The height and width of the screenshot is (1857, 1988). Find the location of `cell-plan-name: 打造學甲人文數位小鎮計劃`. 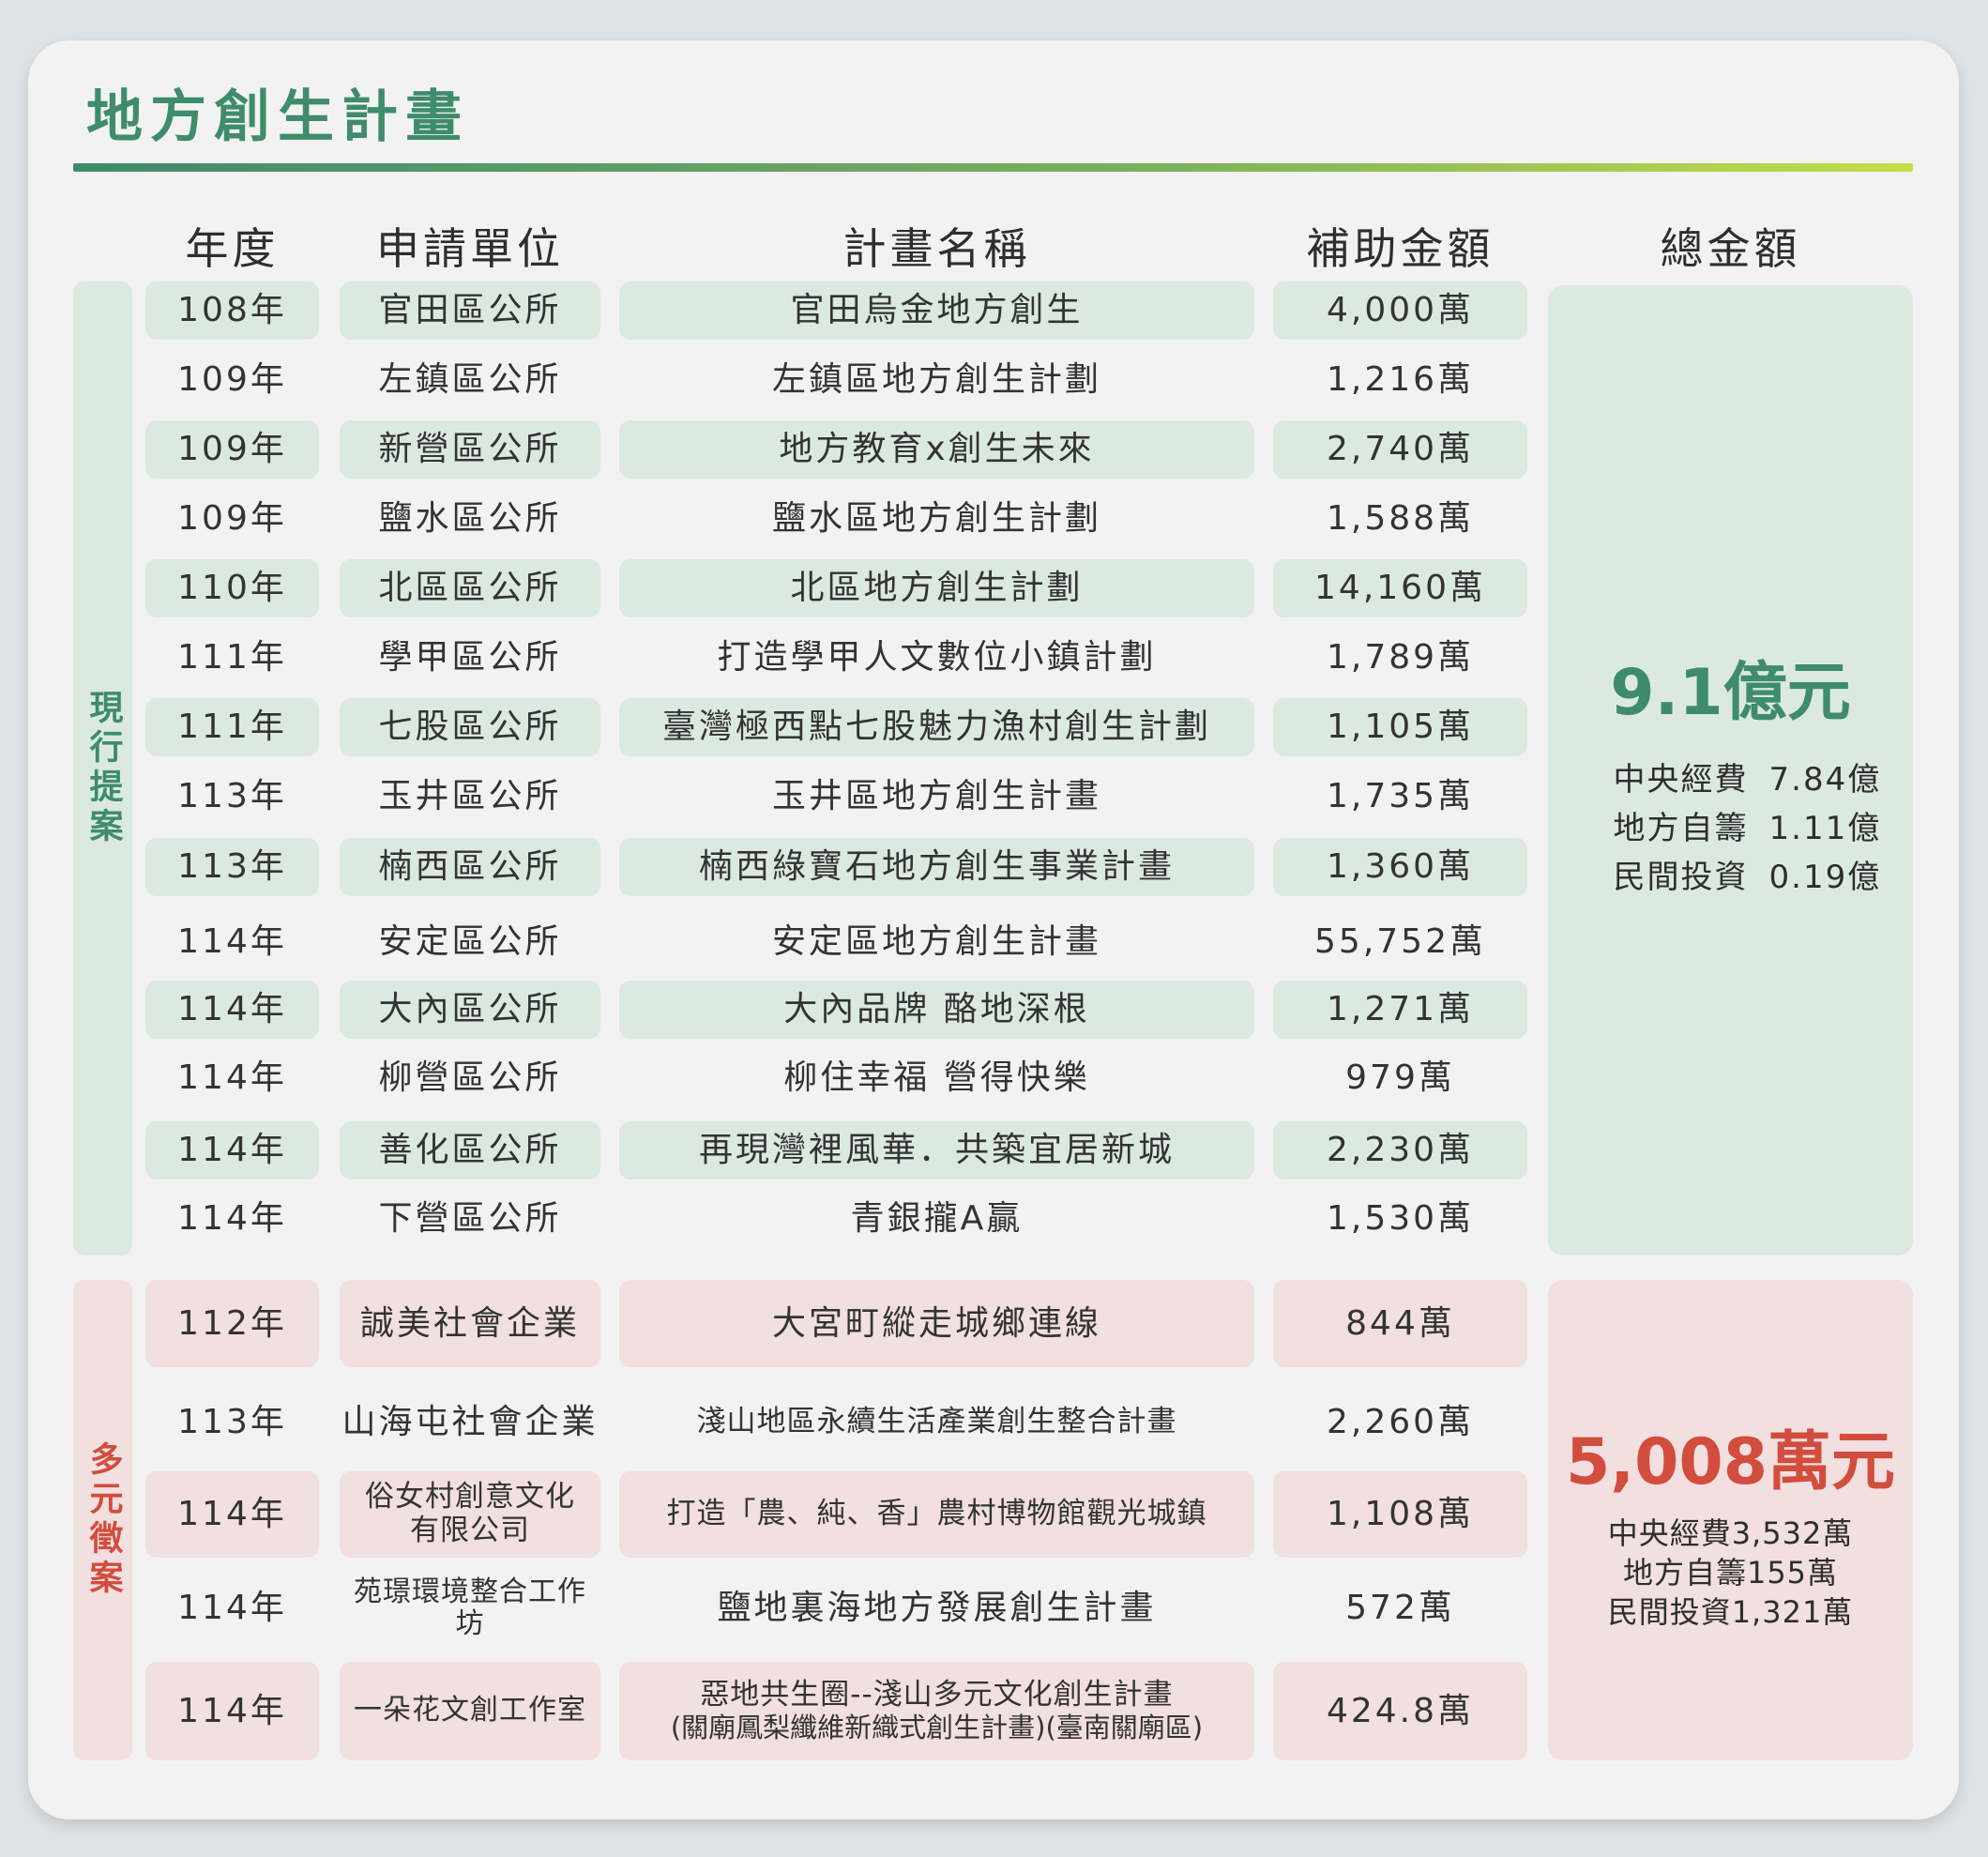

cell-plan-name: 打造學甲人文數位小鎮計劃 is located at coordinates (937, 657).